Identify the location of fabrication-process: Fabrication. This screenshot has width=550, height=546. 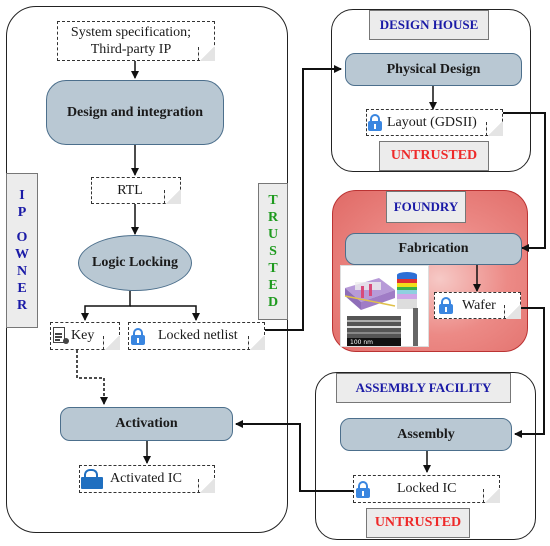
(433, 249).